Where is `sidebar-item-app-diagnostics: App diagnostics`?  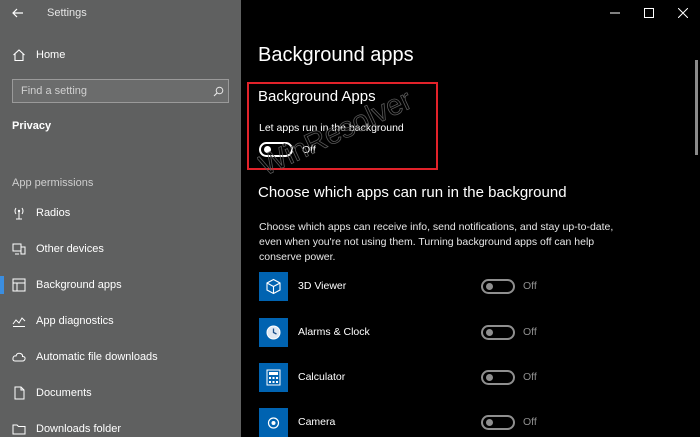 sidebar-item-app-diagnostics: App diagnostics is located at coordinates (120, 321).